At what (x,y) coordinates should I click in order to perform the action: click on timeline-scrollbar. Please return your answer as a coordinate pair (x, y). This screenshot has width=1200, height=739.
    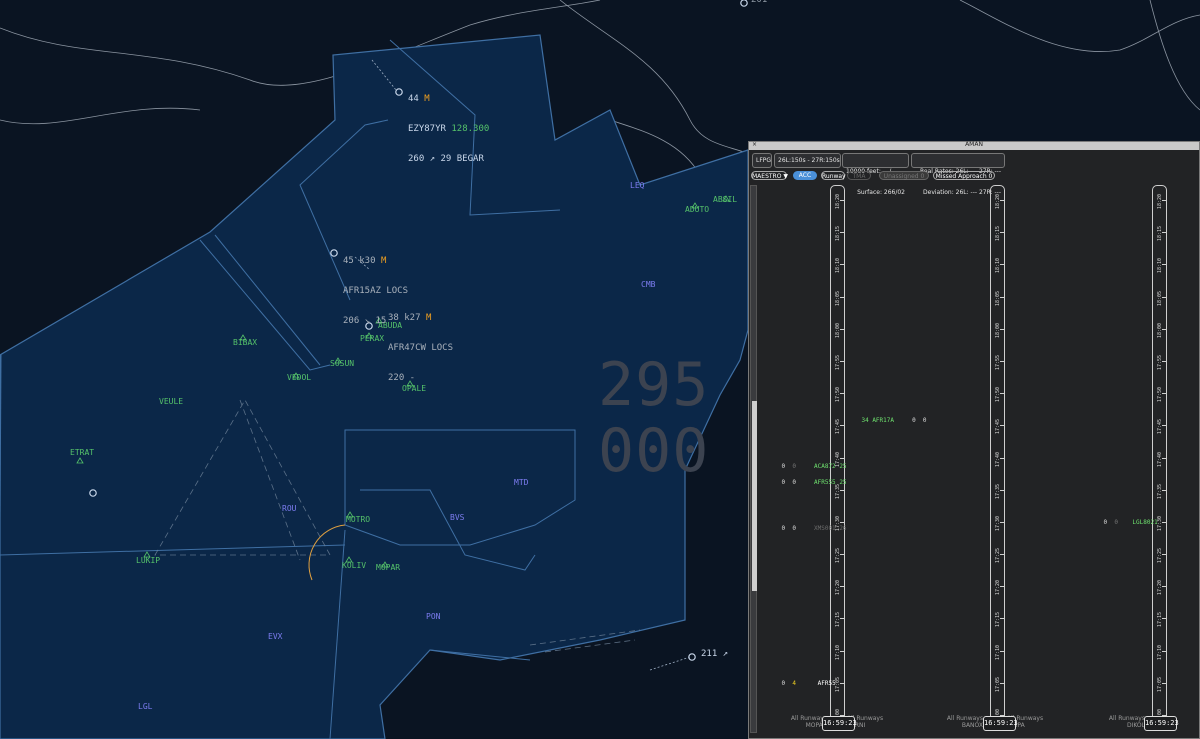
    Looking at the image, I should click on (753, 459).